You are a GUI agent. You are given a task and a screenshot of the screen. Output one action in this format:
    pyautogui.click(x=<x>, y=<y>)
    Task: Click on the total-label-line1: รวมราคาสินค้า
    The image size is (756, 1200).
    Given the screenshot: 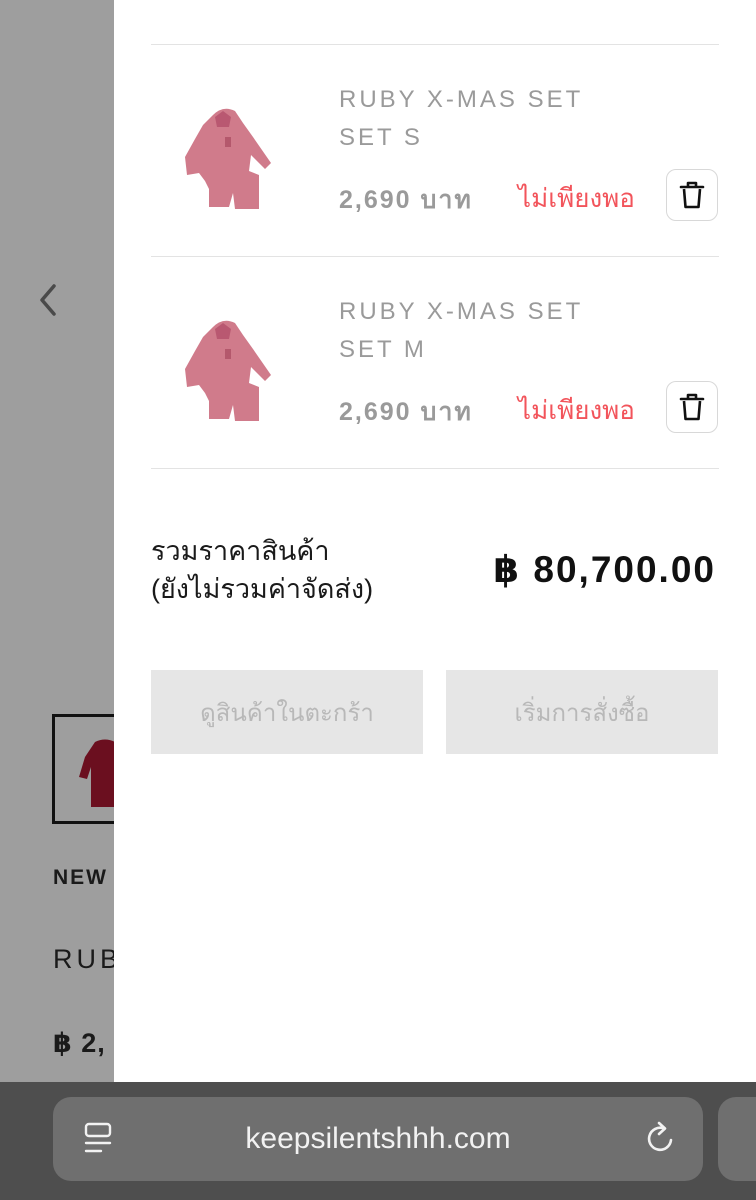 What is the action you would take?
    pyautogui.click(x=240, y=551)
    